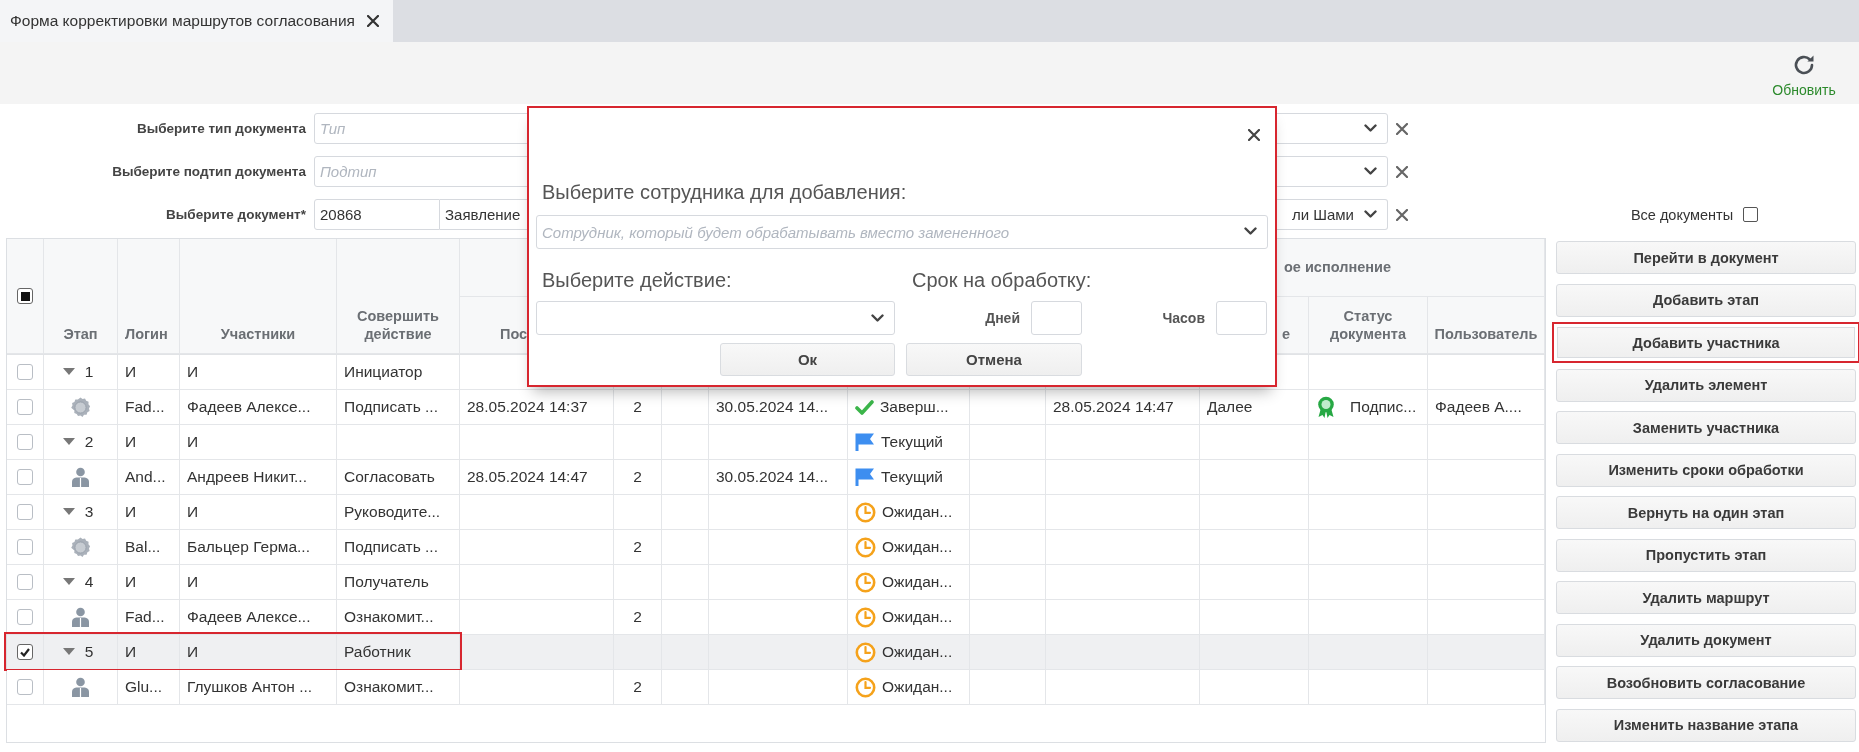 The image size is (1859, 752). What do you see at coordinates (1706, 597) in the screenshot?
I see `action-button: Удалить маршрут` at bounding box center [1706, 597].